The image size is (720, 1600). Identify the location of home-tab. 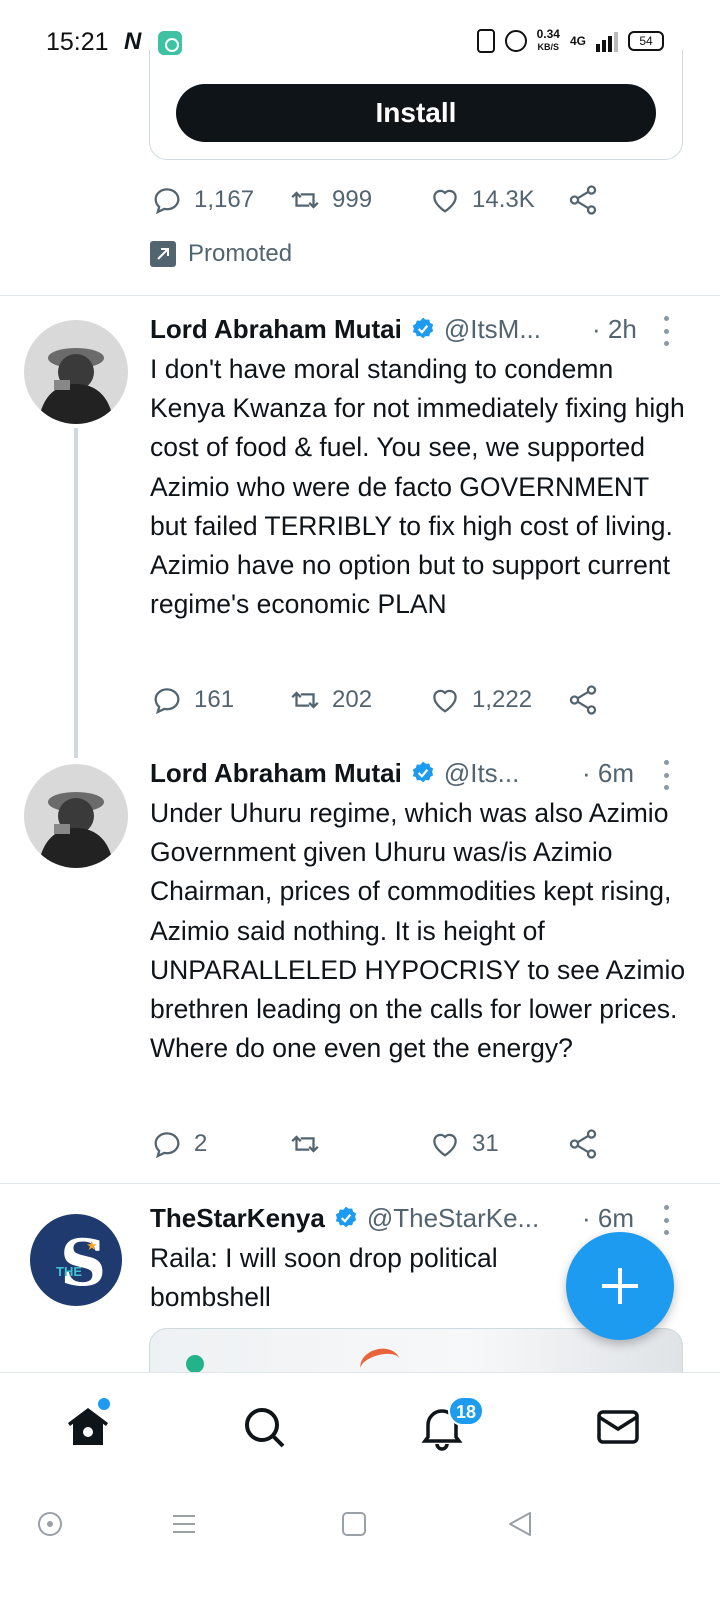
(88, 1427).